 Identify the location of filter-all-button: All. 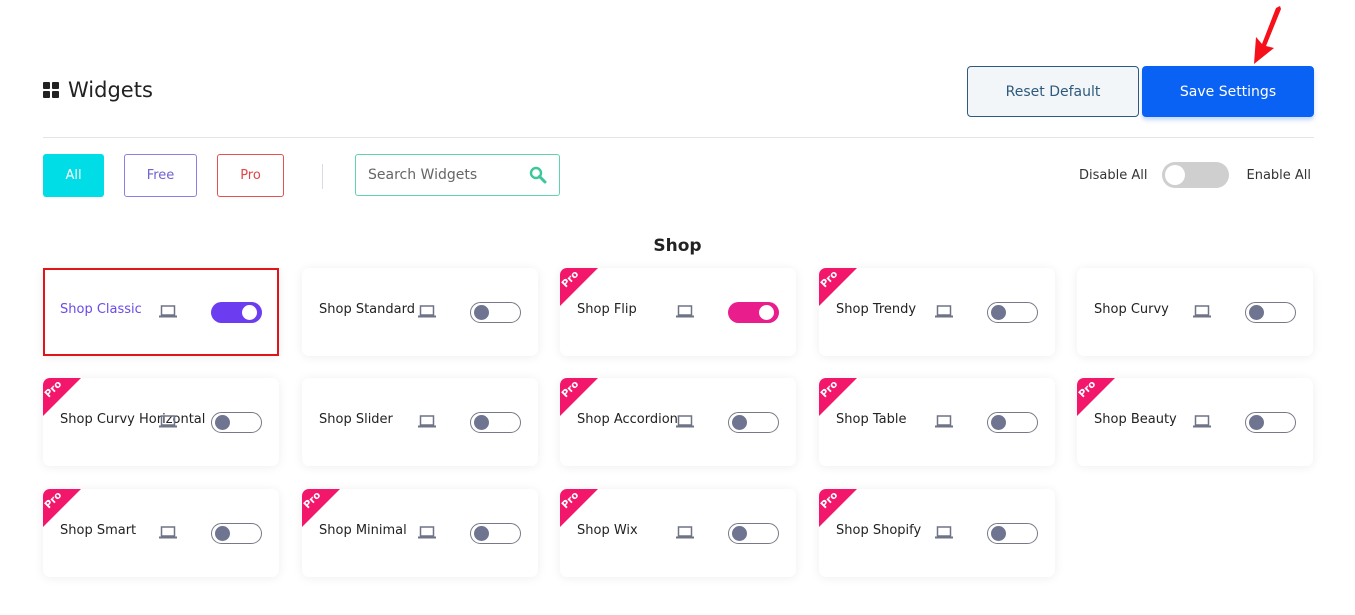
(73, 175).